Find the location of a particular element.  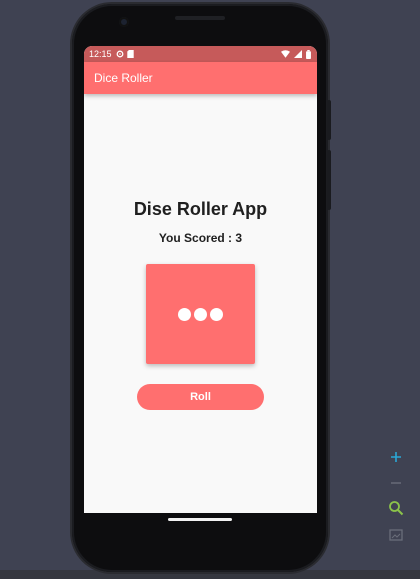

app-bar: Dice Roller is located at coordinates (200, 78).